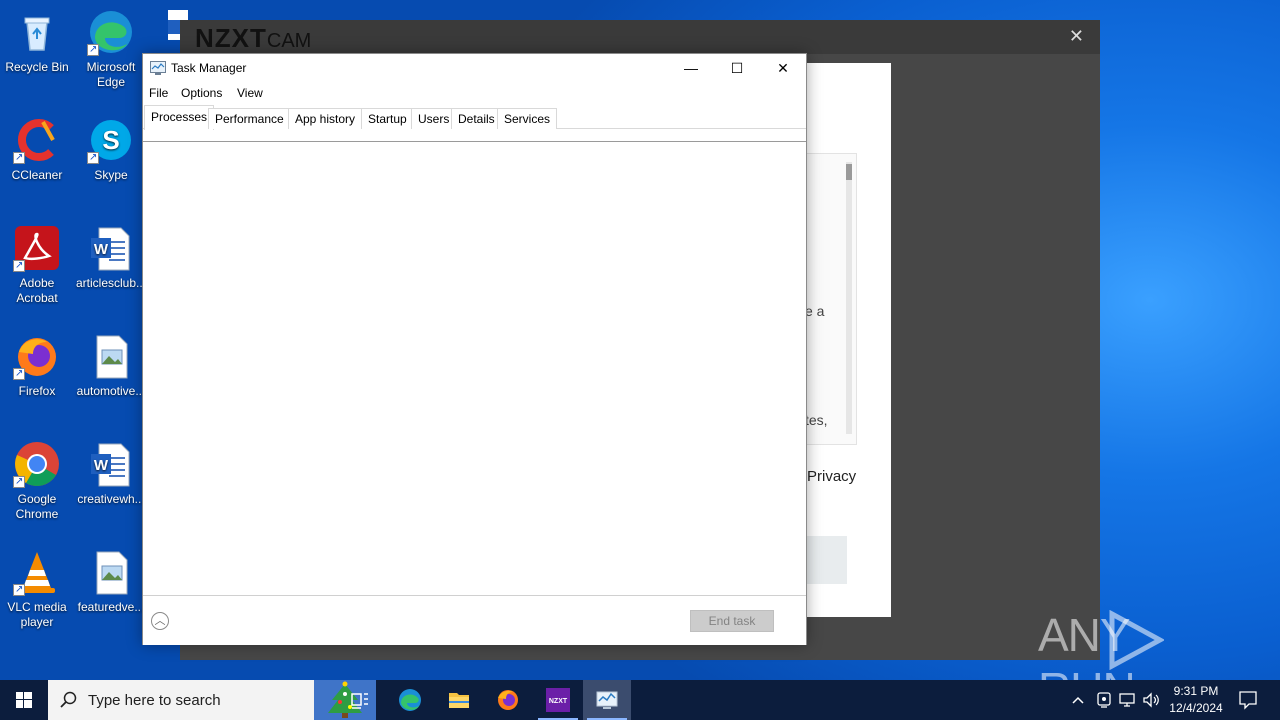 The image size is (1280, 720). I want to click on start-button, so click(24, 700).